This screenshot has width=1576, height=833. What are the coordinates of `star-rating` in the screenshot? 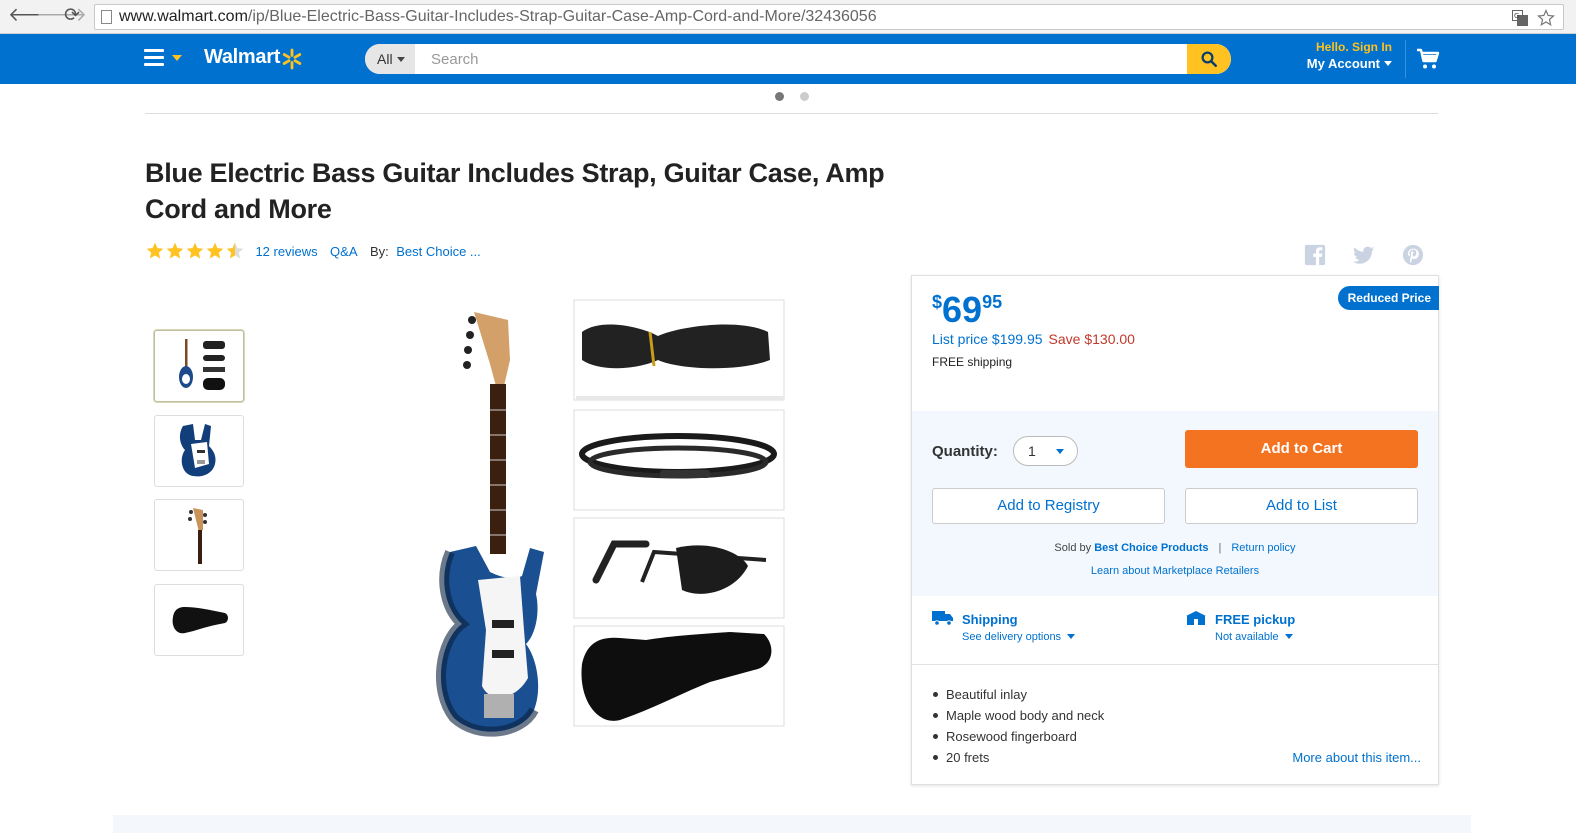 It's located at (195, 251).